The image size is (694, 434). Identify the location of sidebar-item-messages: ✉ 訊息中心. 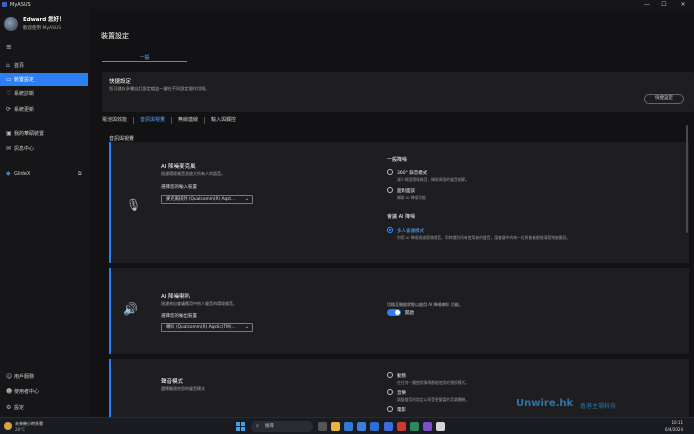
(44, 148).